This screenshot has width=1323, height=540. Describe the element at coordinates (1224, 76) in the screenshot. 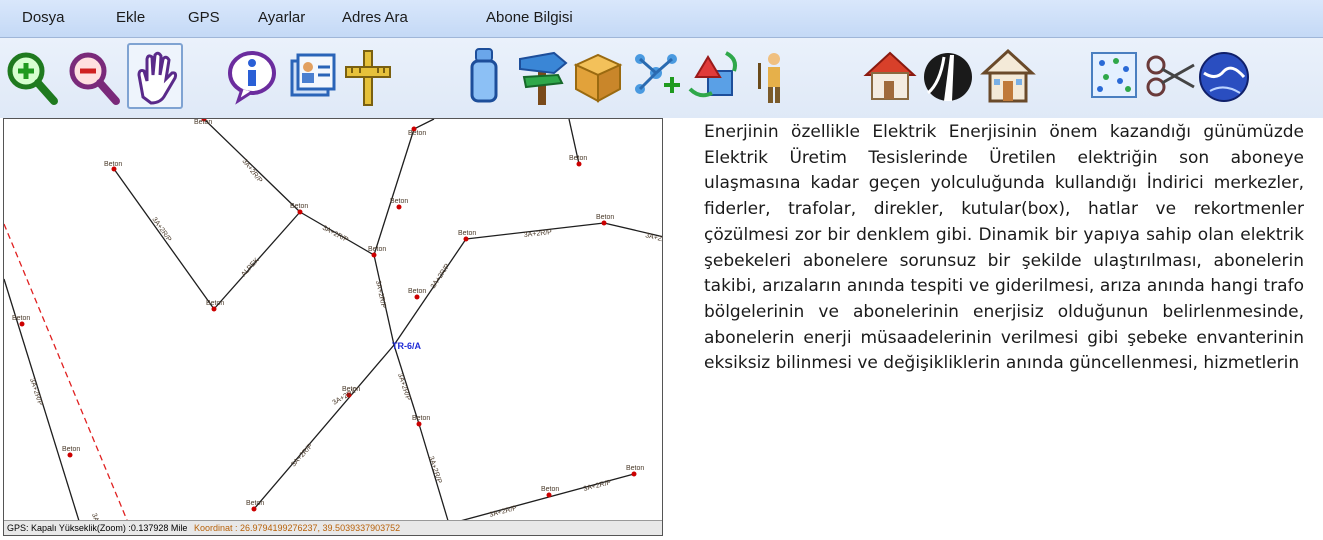

I see `globe-icon` at that location.